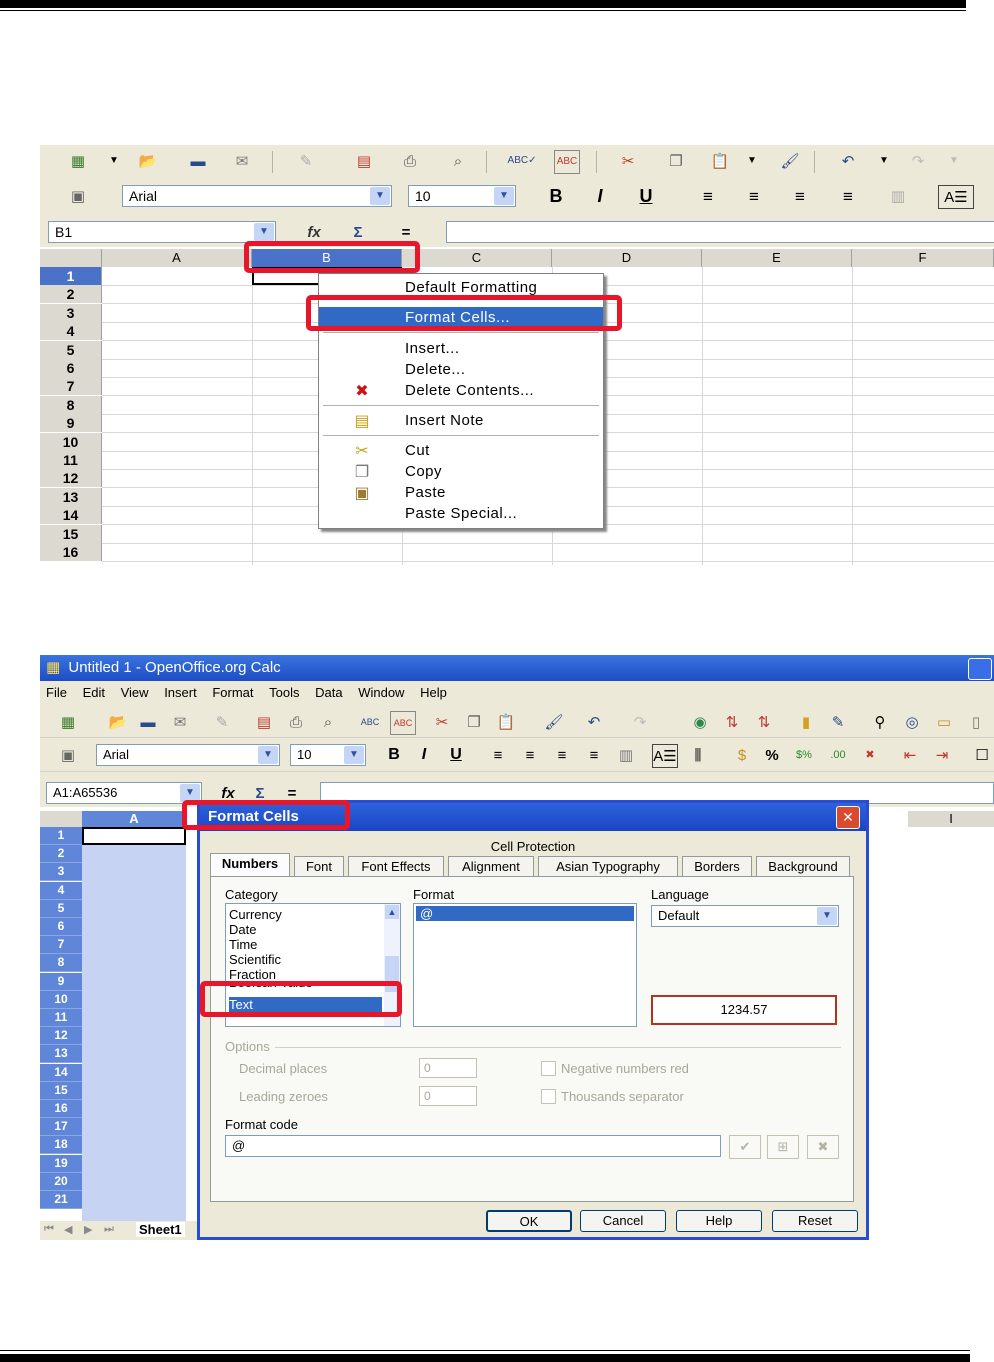  I want to click on underline-icon: U, so click(646, 196).